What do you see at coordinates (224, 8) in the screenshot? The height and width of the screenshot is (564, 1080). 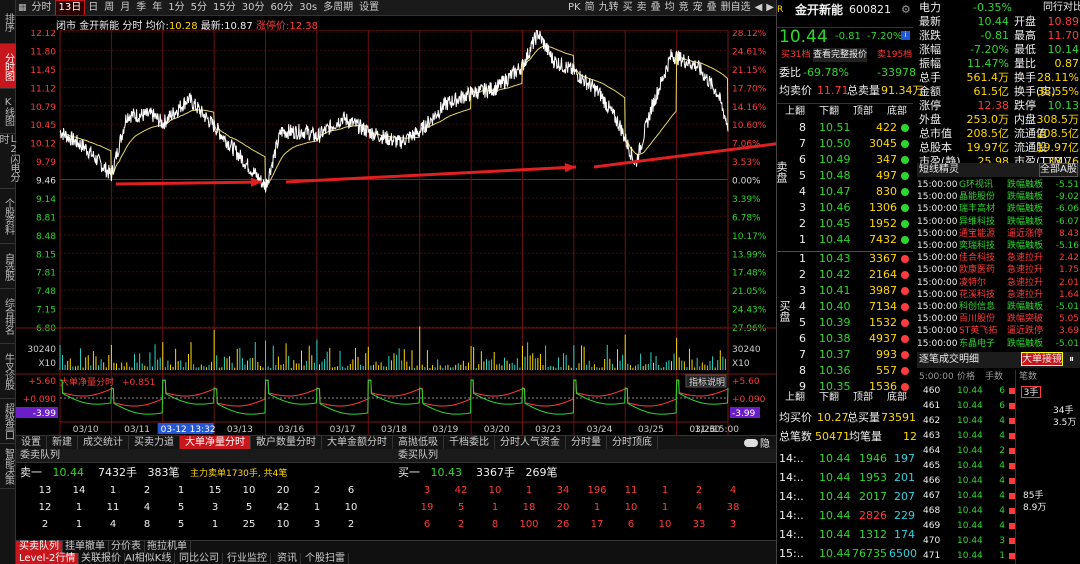 I see `toolbar-item-9: 15分` at bounding box center [224, 8].